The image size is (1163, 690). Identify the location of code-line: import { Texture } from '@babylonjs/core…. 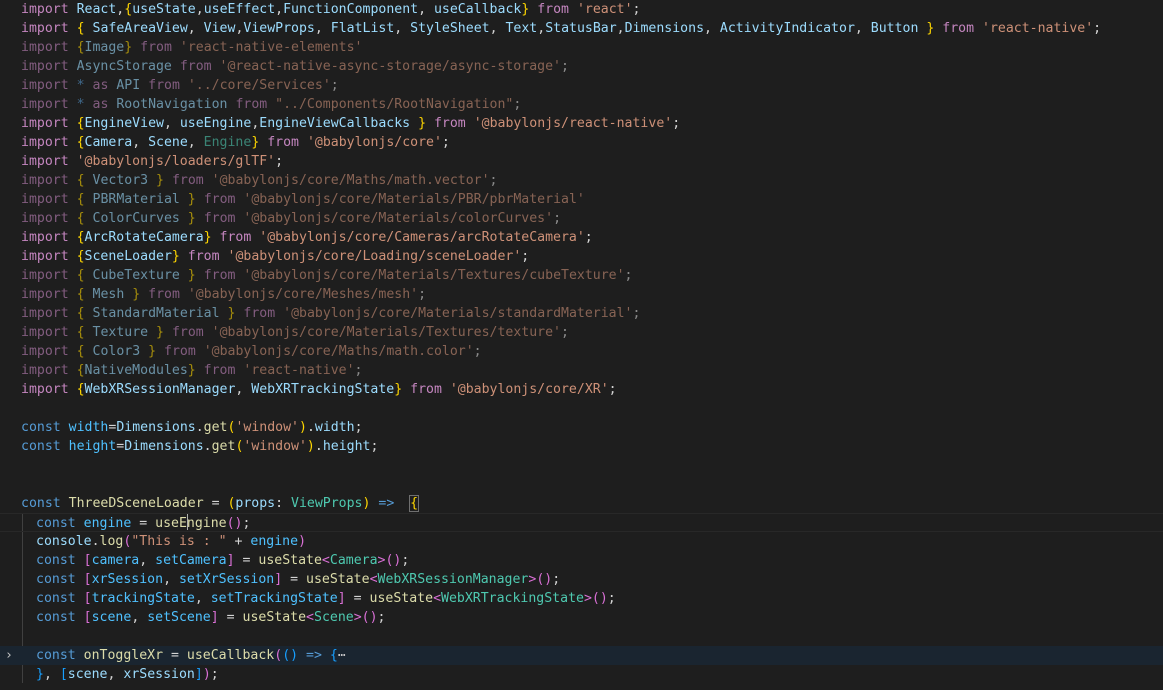
(581, 332).